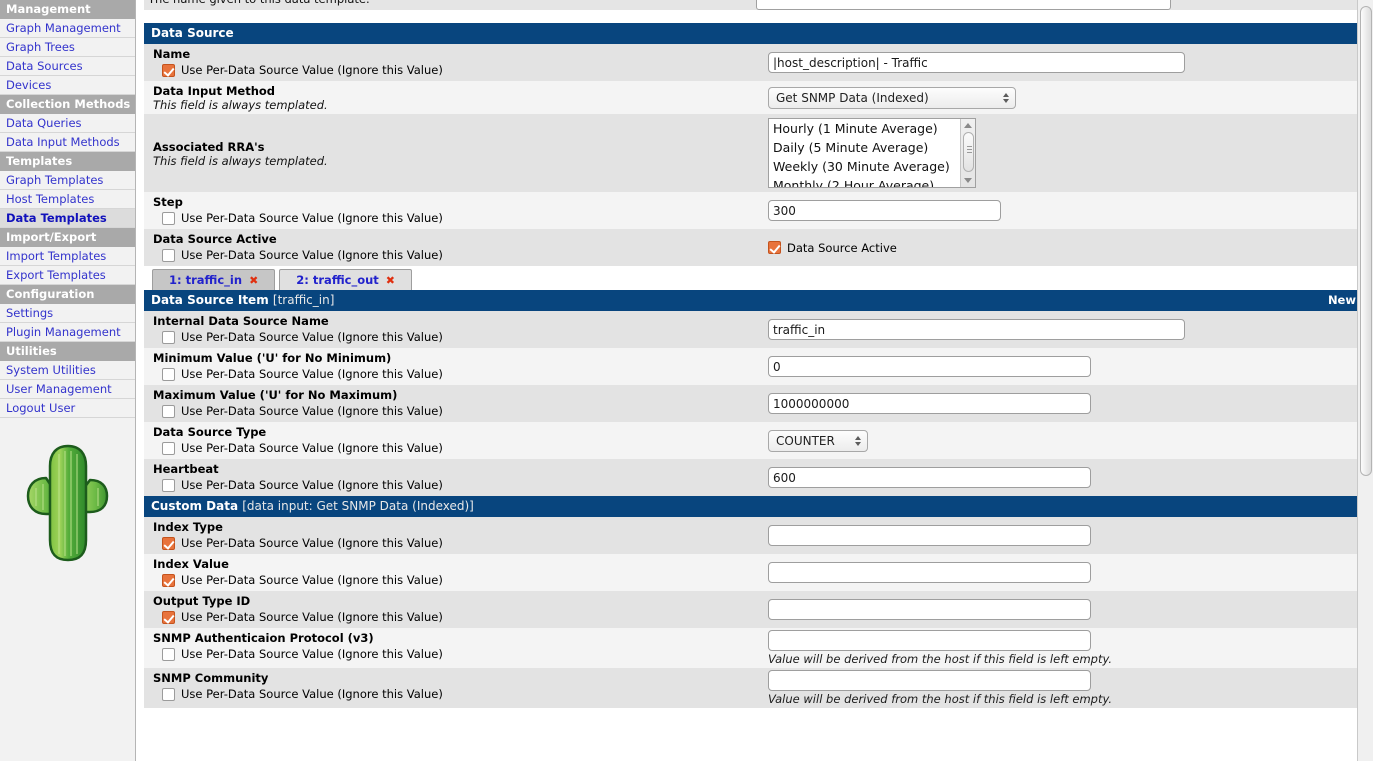  Describe the element at coordinates (805, 440) in the screenshot. I see `data-source-type-value: COUNTER` at that location.